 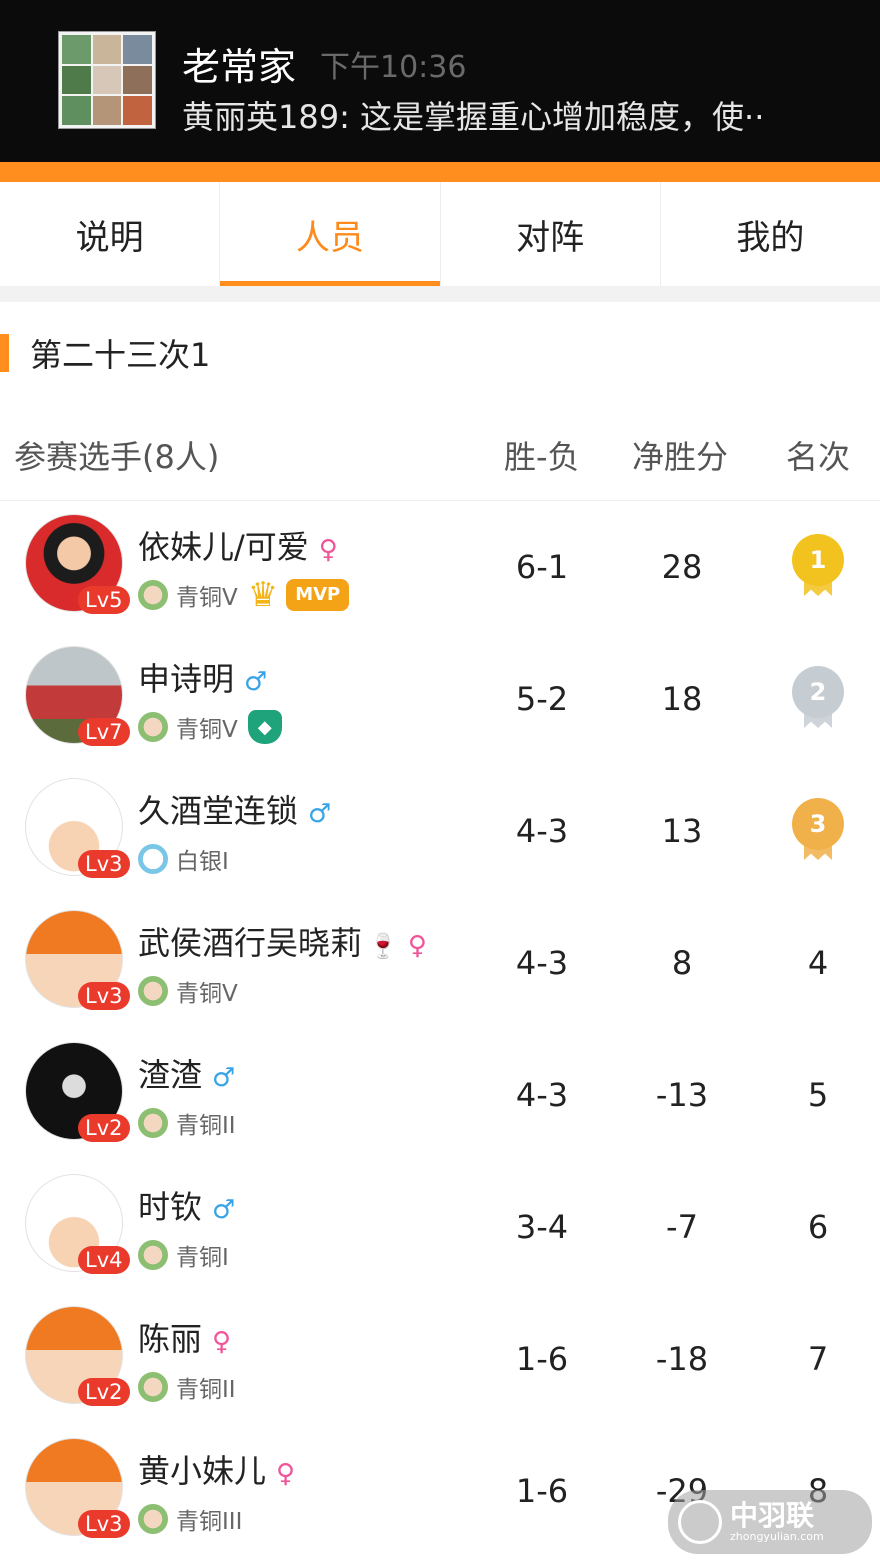 What do you see at coordinates (170, 1075) in the screenshot?
I see `player-name: 渣渣` at bounding box center [170, 1075].